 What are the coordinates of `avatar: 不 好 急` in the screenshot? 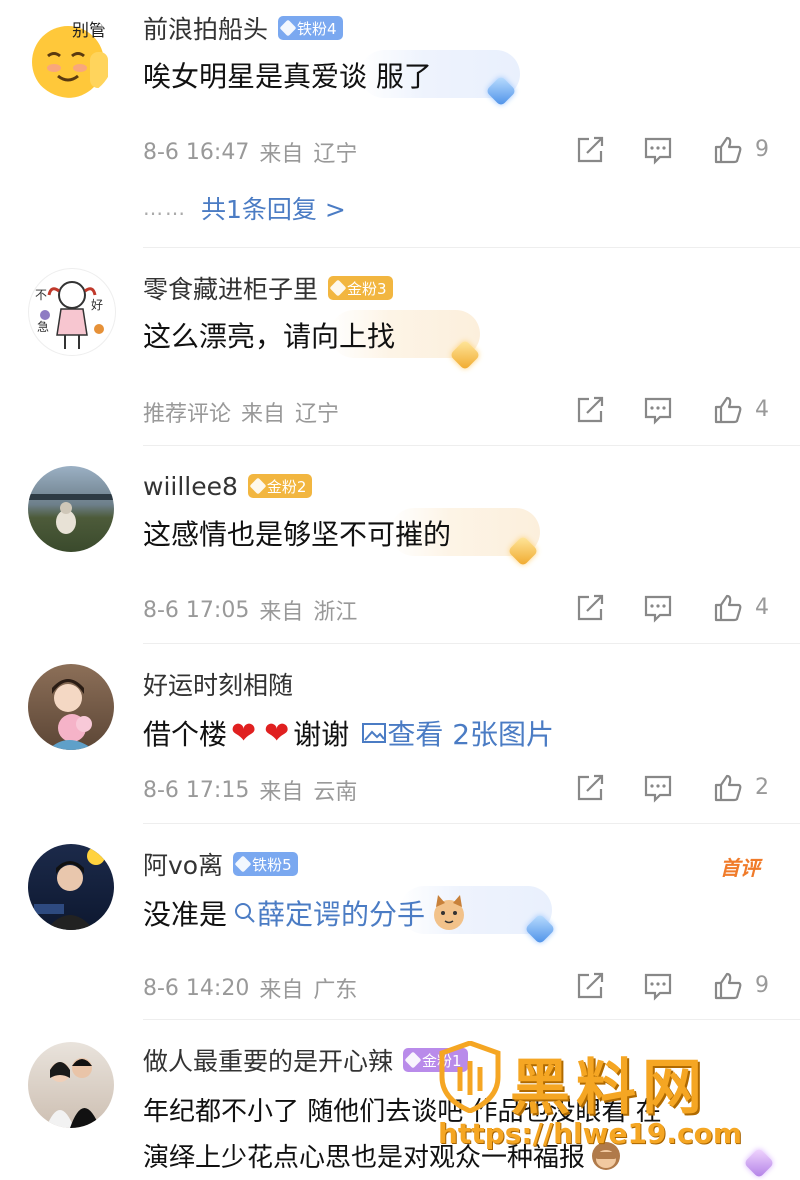 It's located at (72, 312).